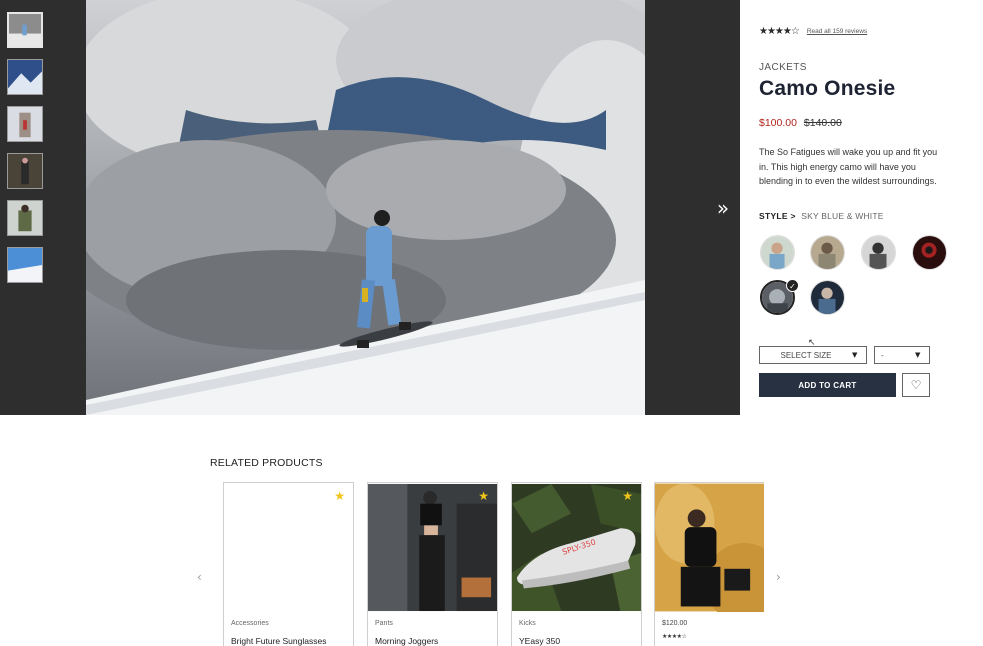 This screenshot has height=646, width=983. What do you see at coordinates (778, 577) in the screenshot?
I see `carousel-next-button: ›` at bounding box center [778, 577].